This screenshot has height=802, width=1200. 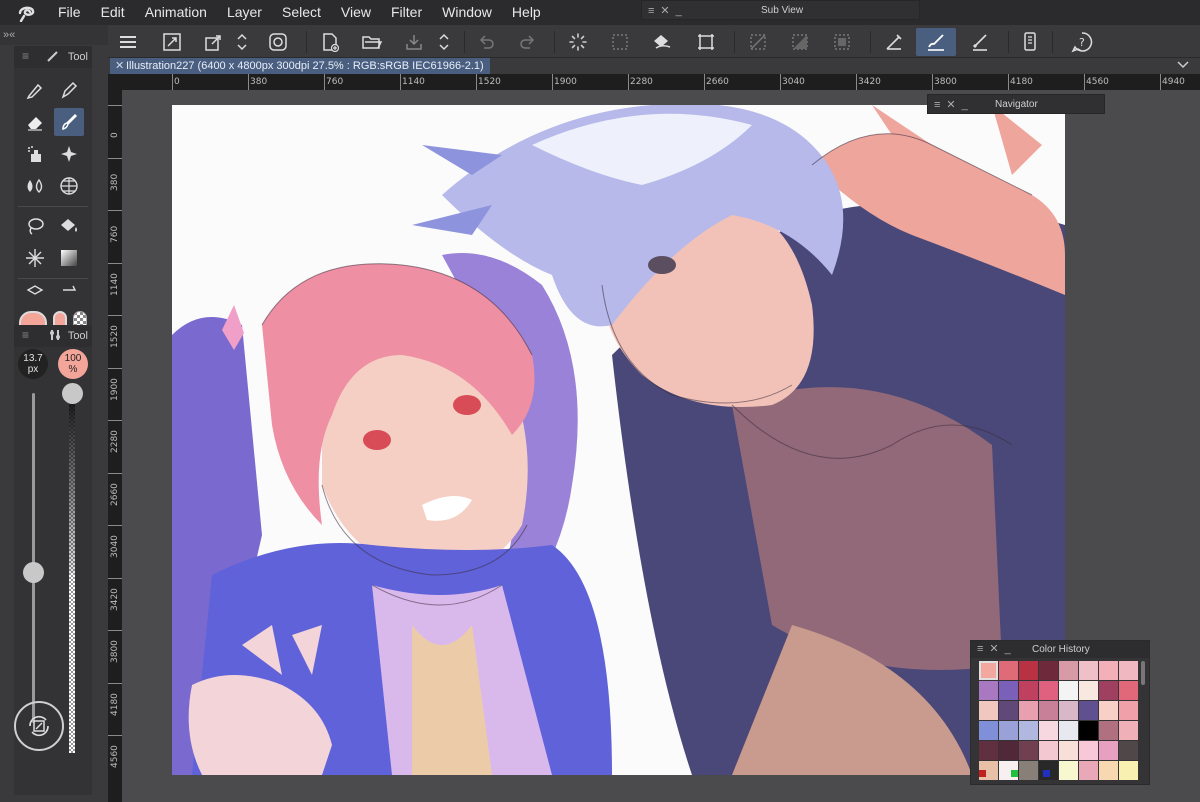 I want to click on airbrush-icon, so click(x=35, y=154).